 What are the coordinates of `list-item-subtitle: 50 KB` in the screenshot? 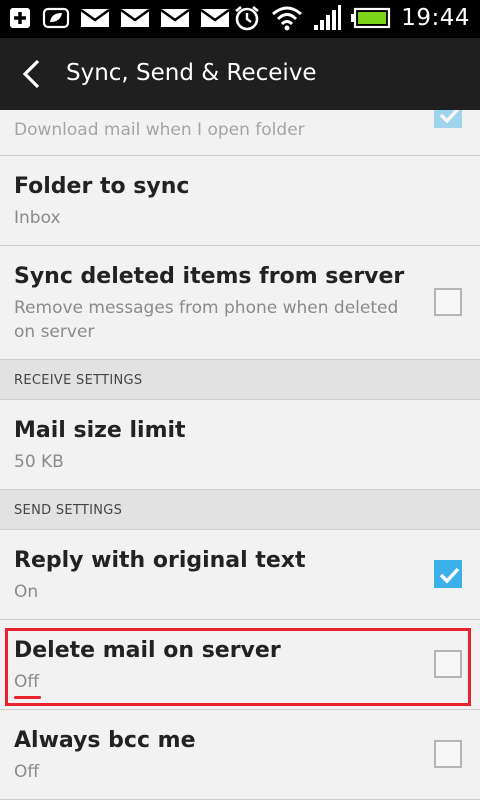 It's located at (39, 462).